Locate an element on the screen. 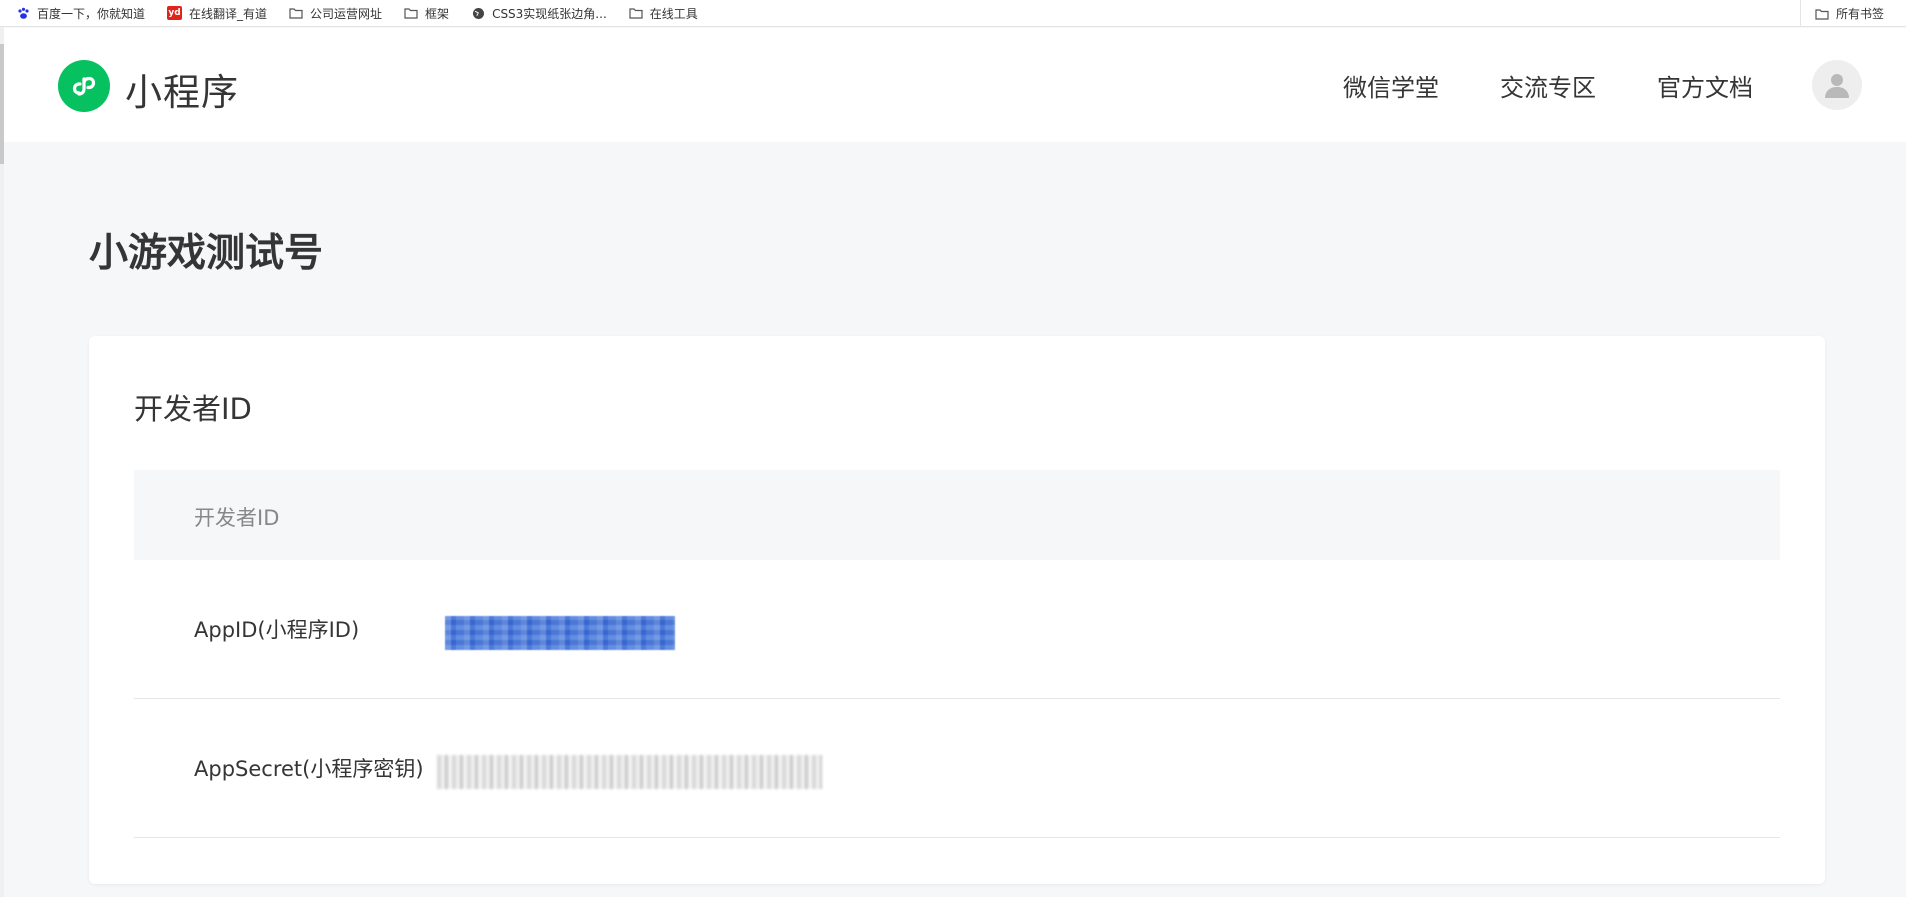  appsecret-value-redacted is located at coordinates (629, 772).